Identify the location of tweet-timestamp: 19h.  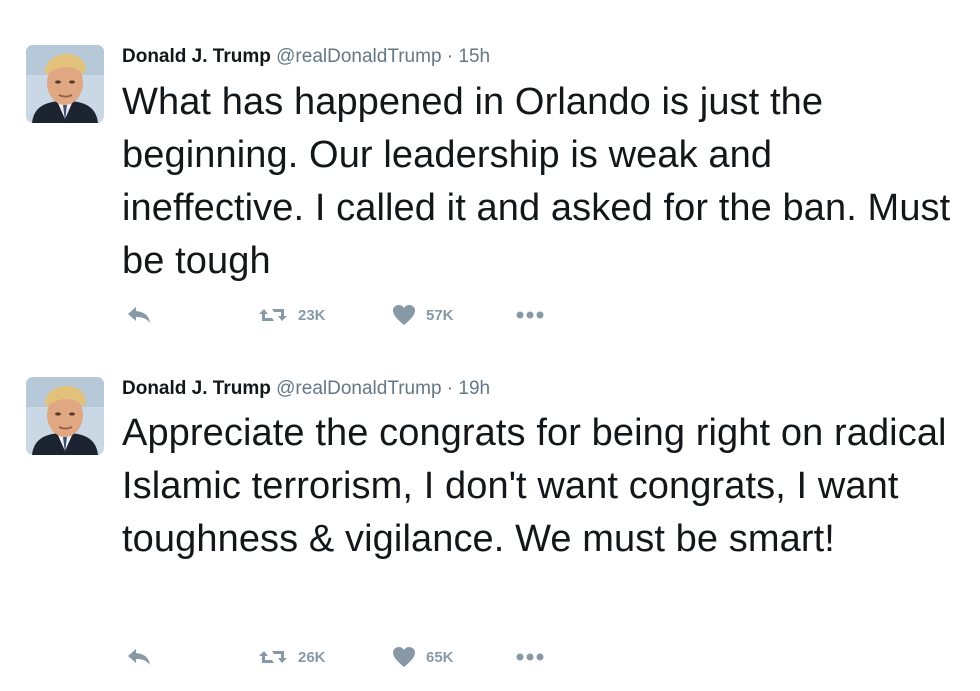
(474, 388).